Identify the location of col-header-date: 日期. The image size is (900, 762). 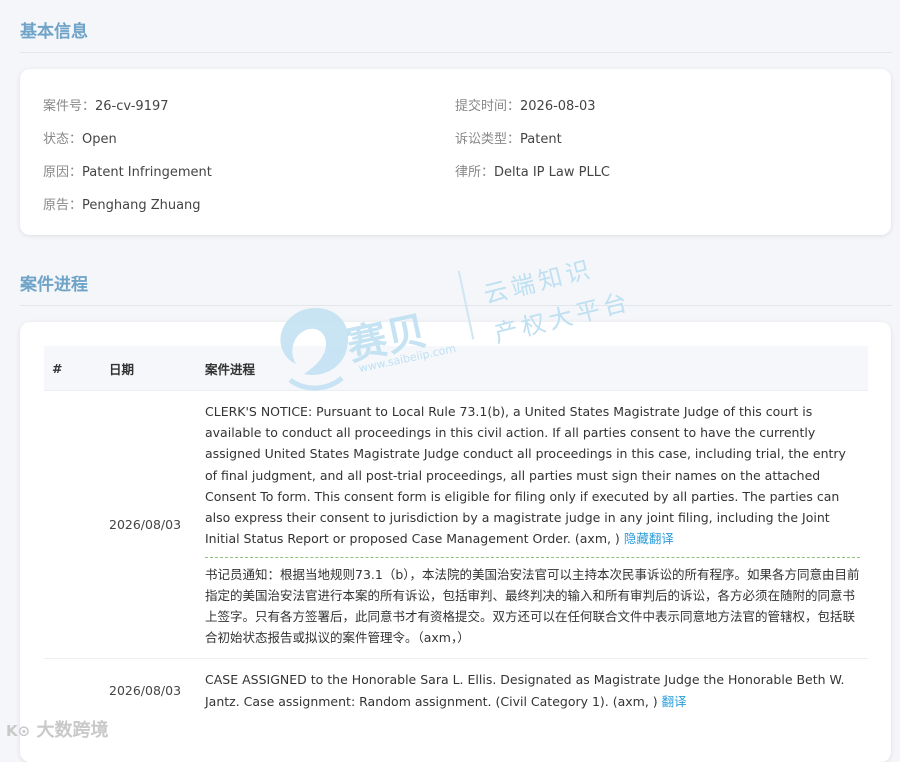
(149, 368).